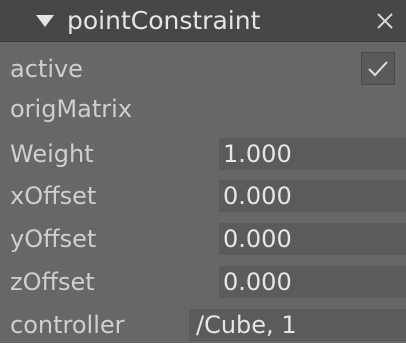 Image resolution: width=406 pixels, height=356 pixels. What do you see at coordinates (257, 196) in the screenshot?
I see `xoffset-value: 0.000` at bounding box center [257, 196].